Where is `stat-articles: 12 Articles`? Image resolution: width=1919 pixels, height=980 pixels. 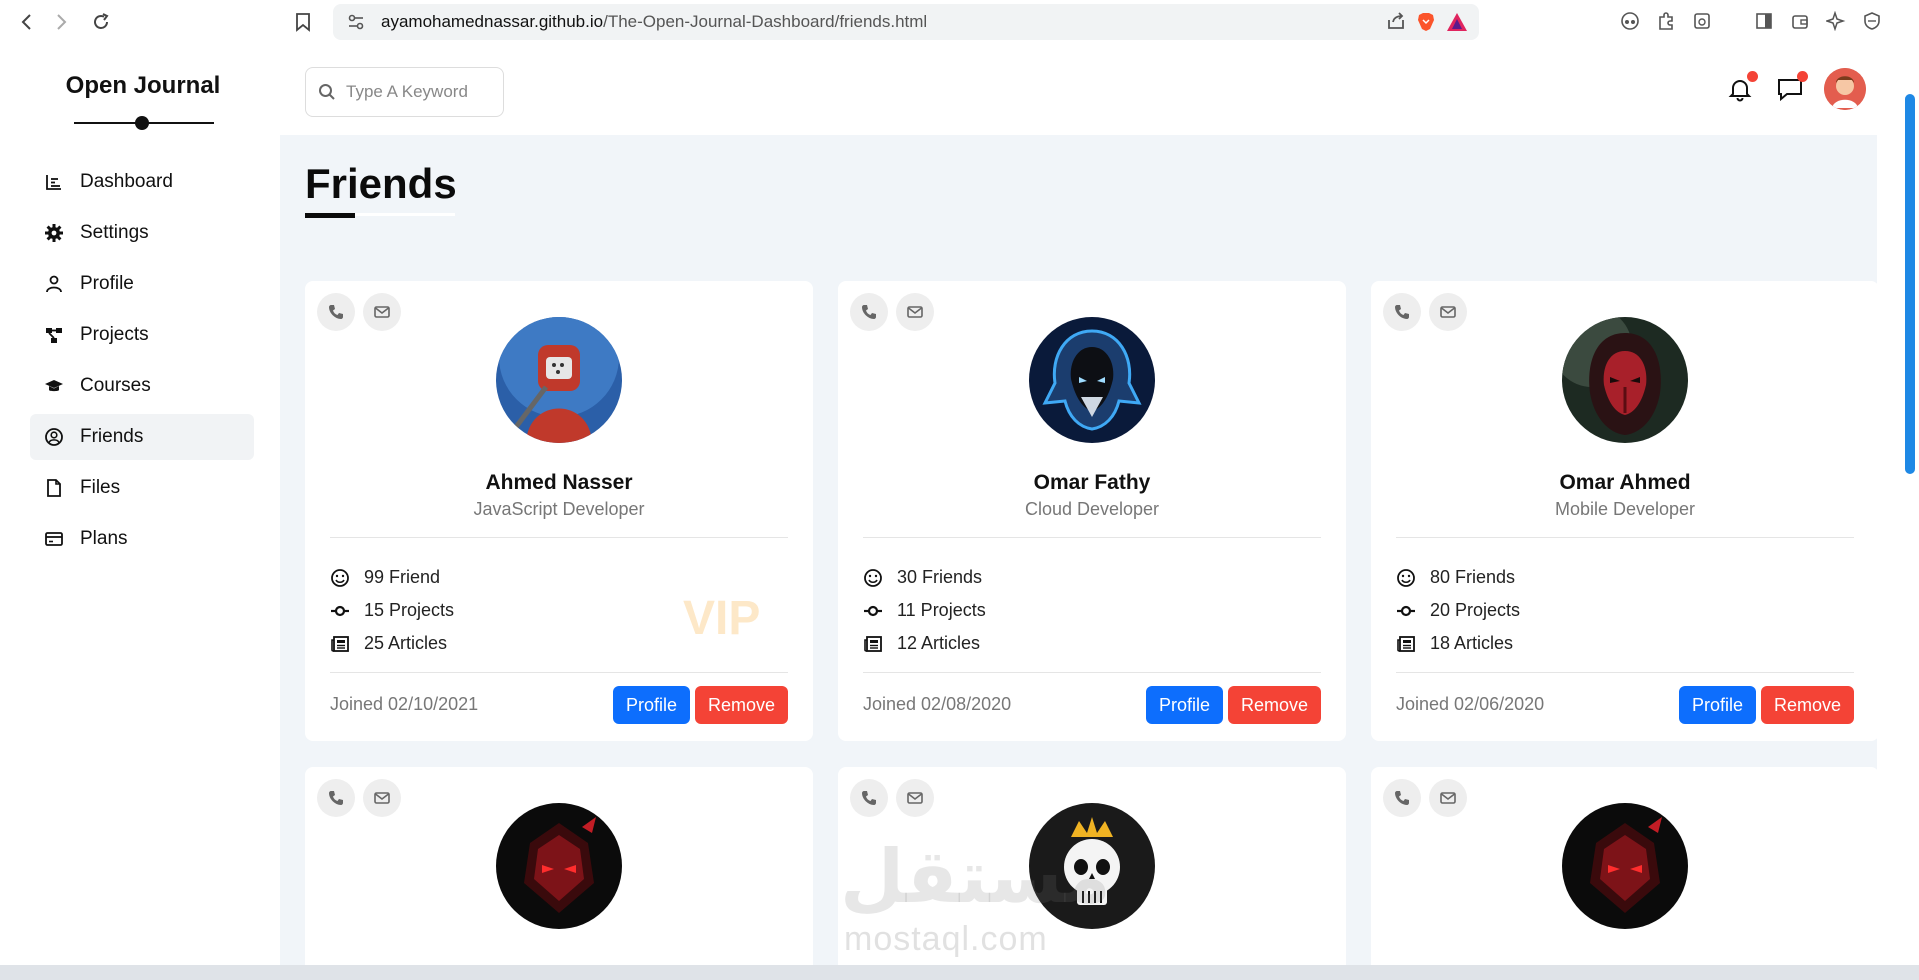 stat-articles: 12 Articles is located at coordinates (924, 643).